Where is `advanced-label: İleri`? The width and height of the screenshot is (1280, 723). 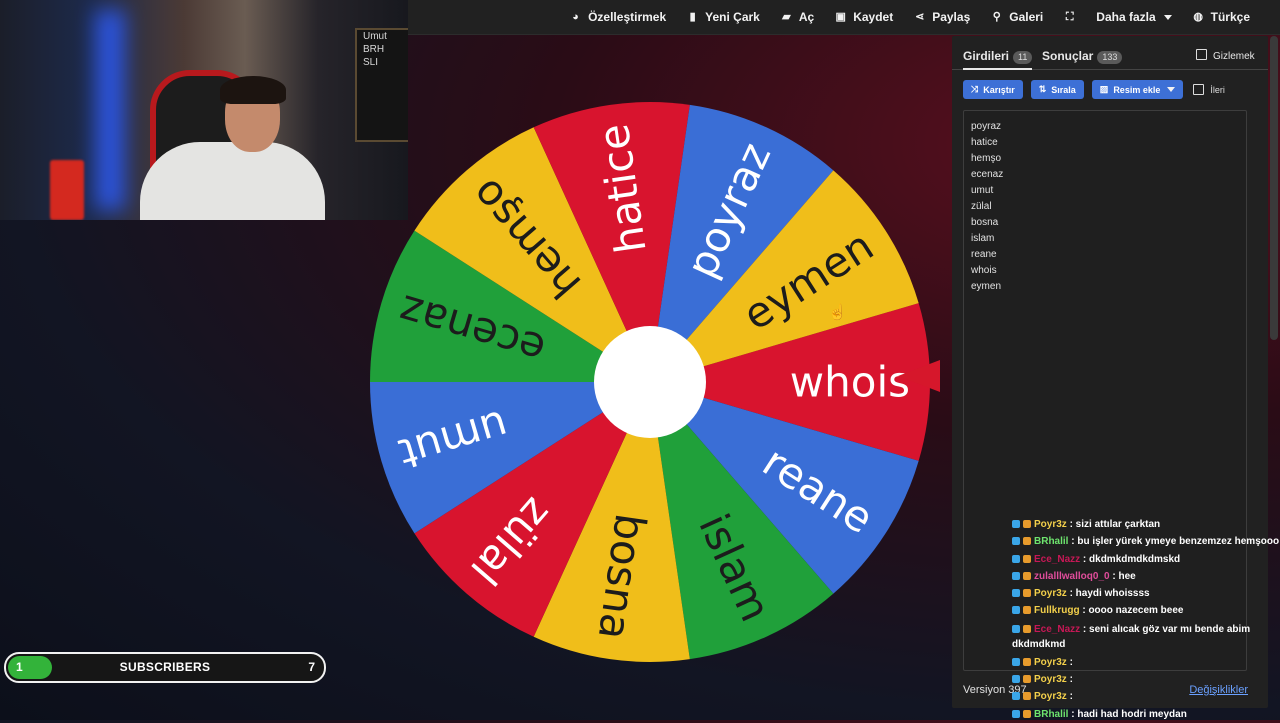 advanced-label: İleri is located at coordinates (1217, 89).